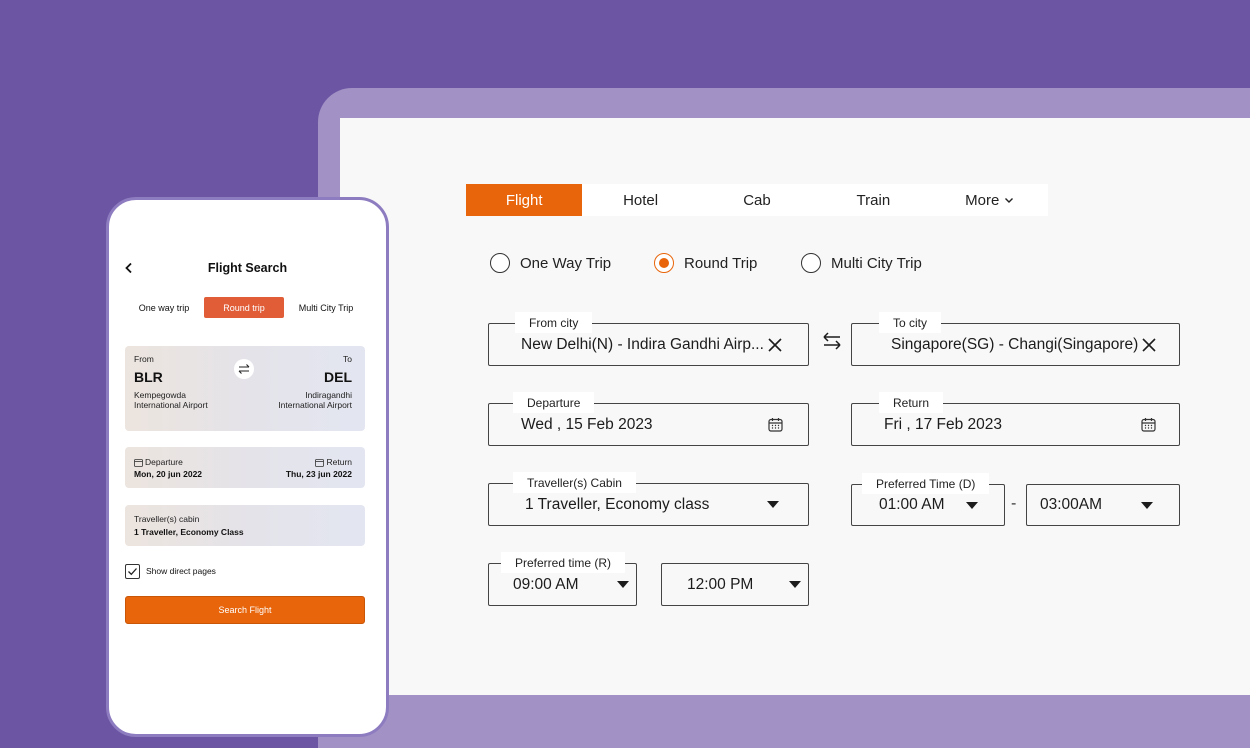 The height and width of the screenshot is (748, 1250). I want to click on tab-hotel: Hotel, so click(640, 200).